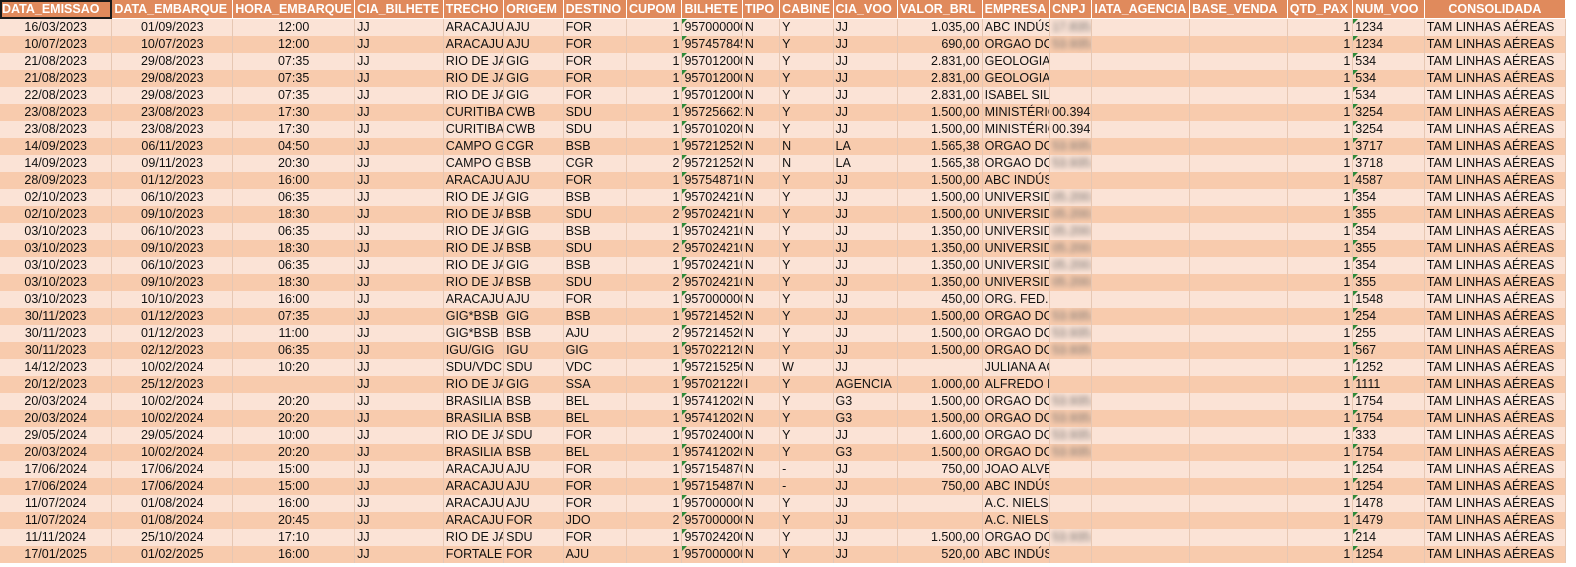 The image size is (1576, 567). I want to click on cell-destino: SDU, so click(595, 112).